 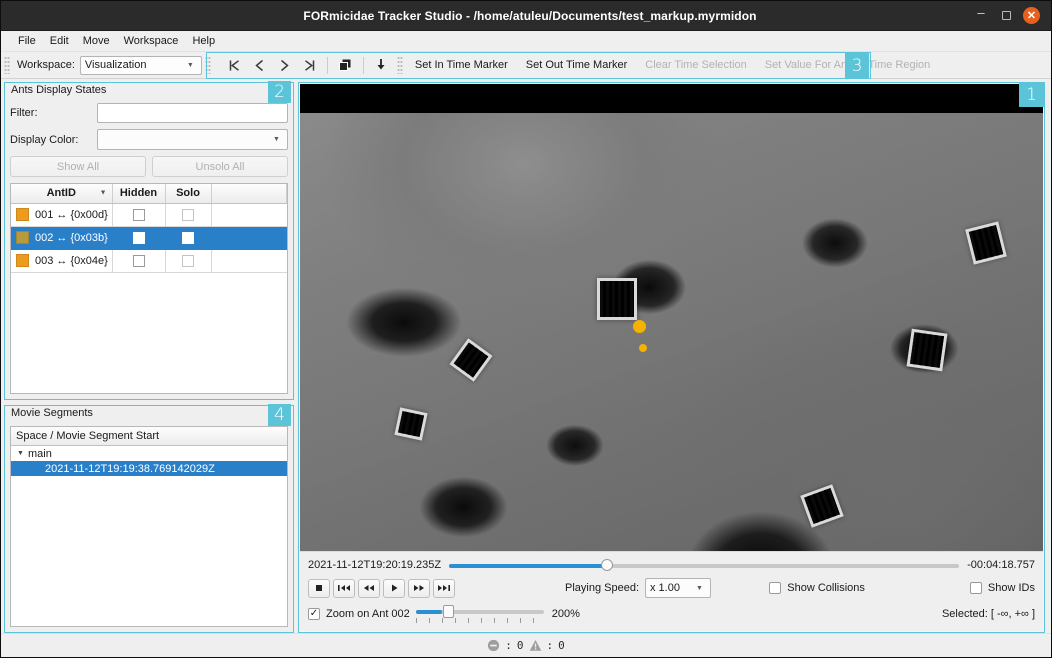 I want to click on skip-forward-button, so click(x=444, y=588).